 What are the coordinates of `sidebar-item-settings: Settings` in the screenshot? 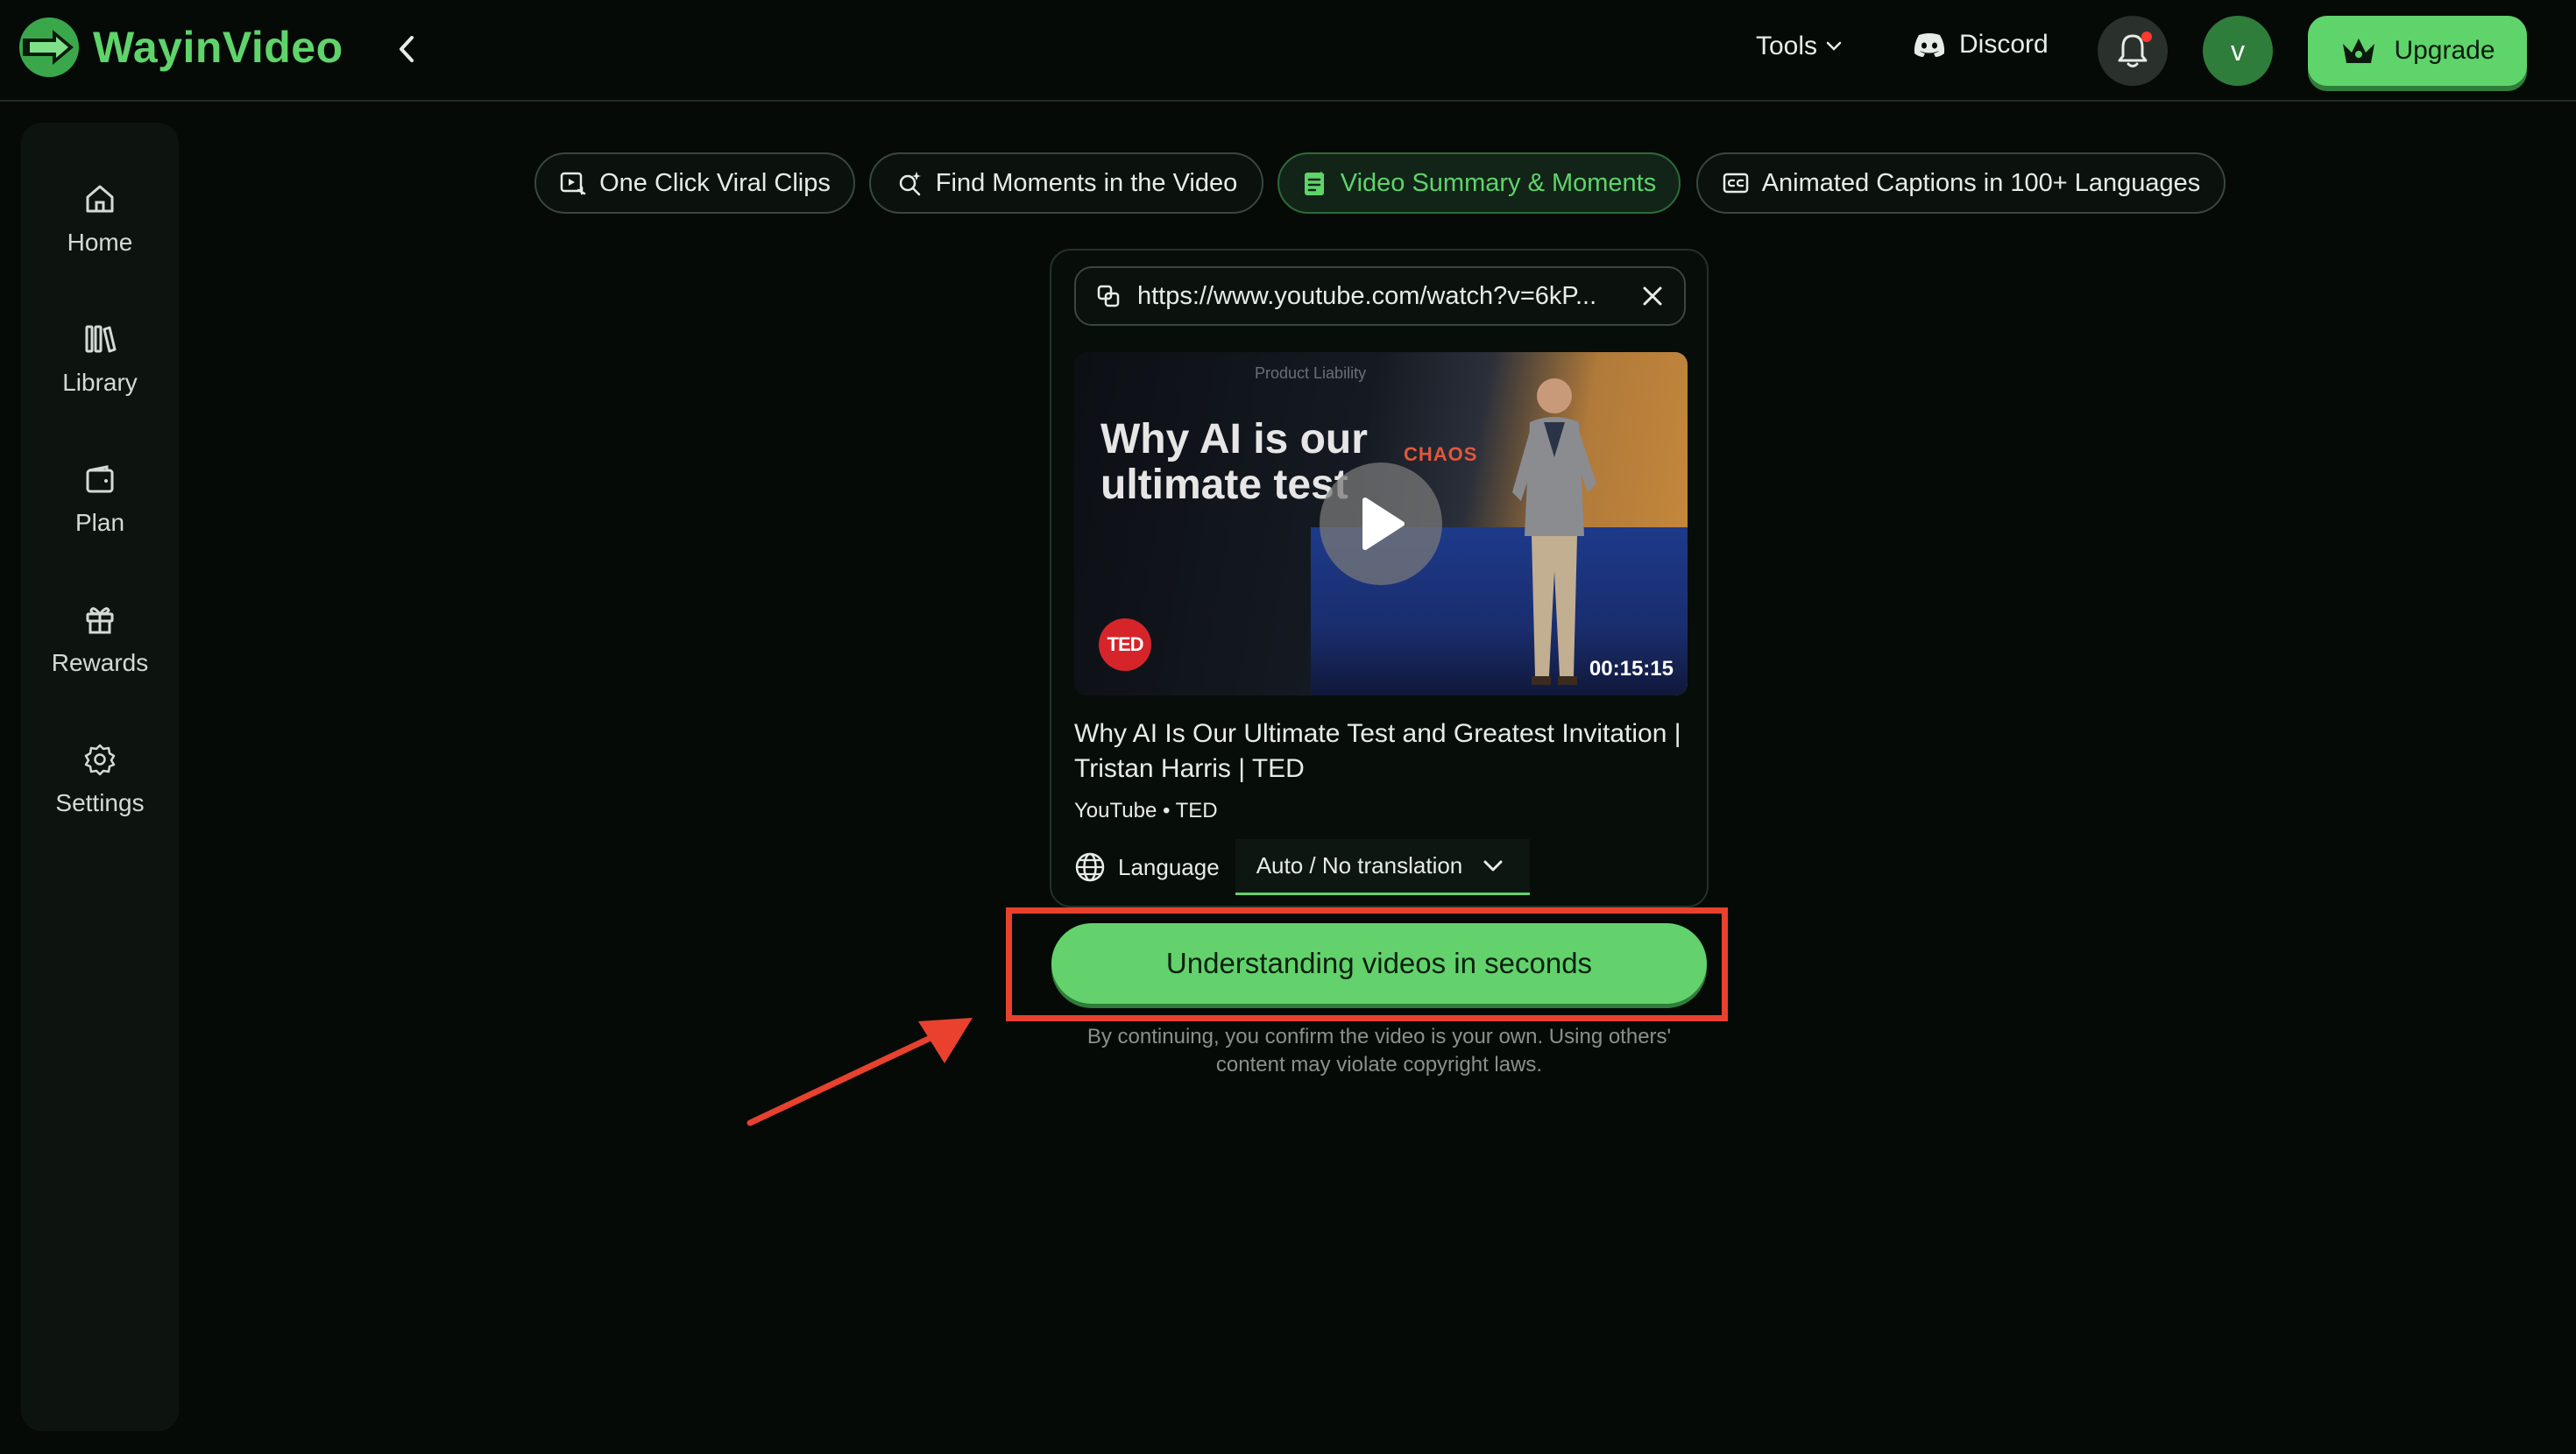 It's located at (100, 779).